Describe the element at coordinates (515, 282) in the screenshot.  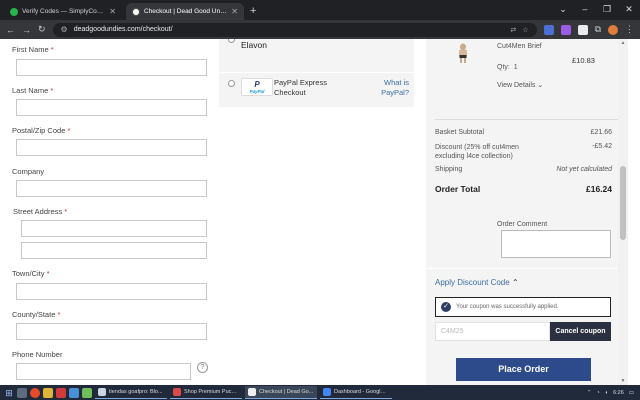
I see `chevron-up-icon: ⌃` at that location.